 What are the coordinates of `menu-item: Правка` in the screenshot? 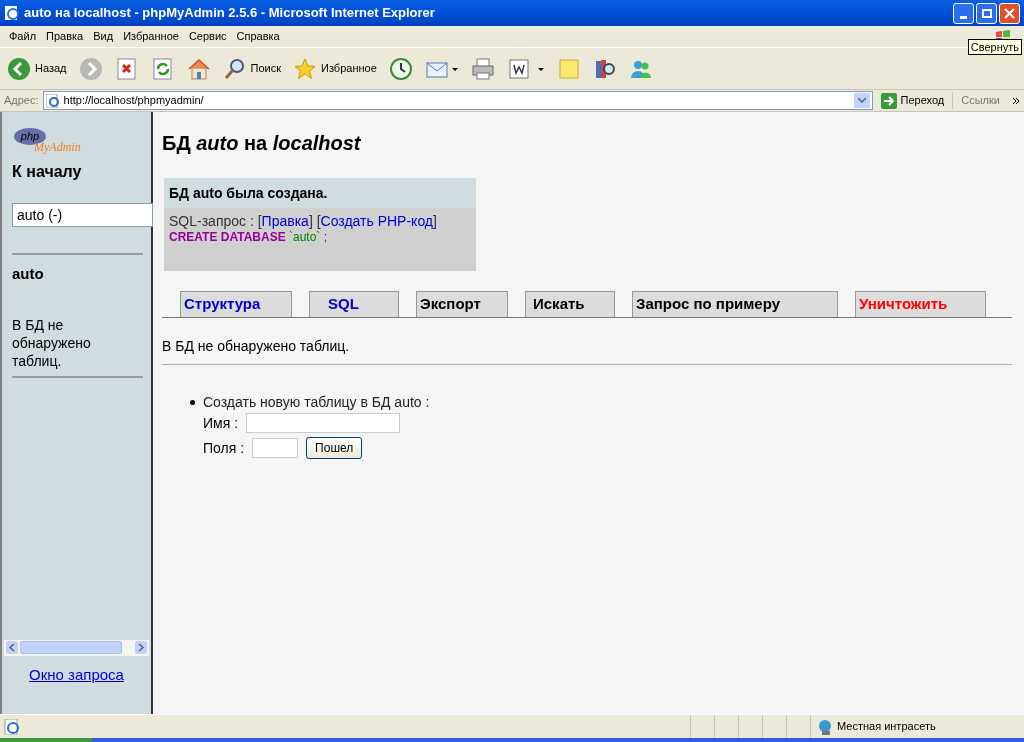 It's located at (65, 36).